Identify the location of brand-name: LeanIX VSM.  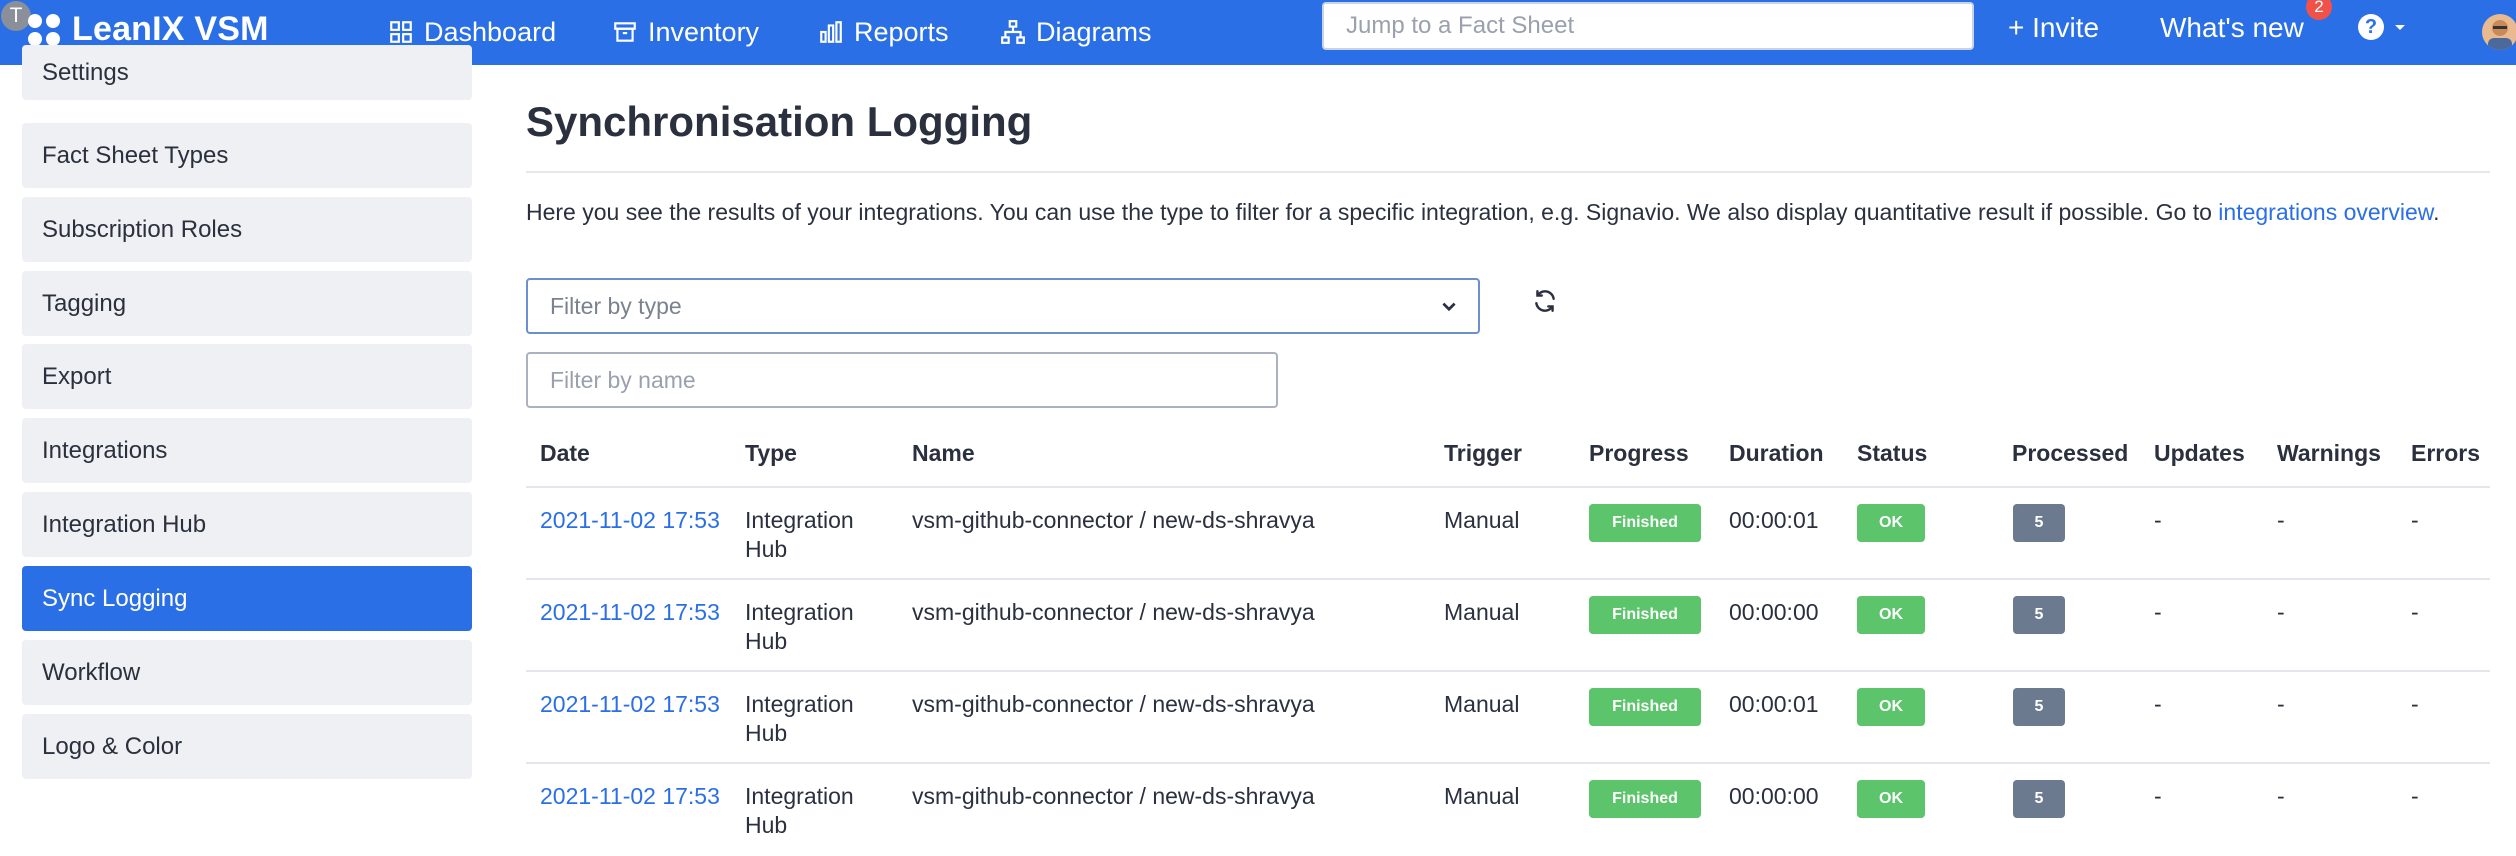
(170, 29).